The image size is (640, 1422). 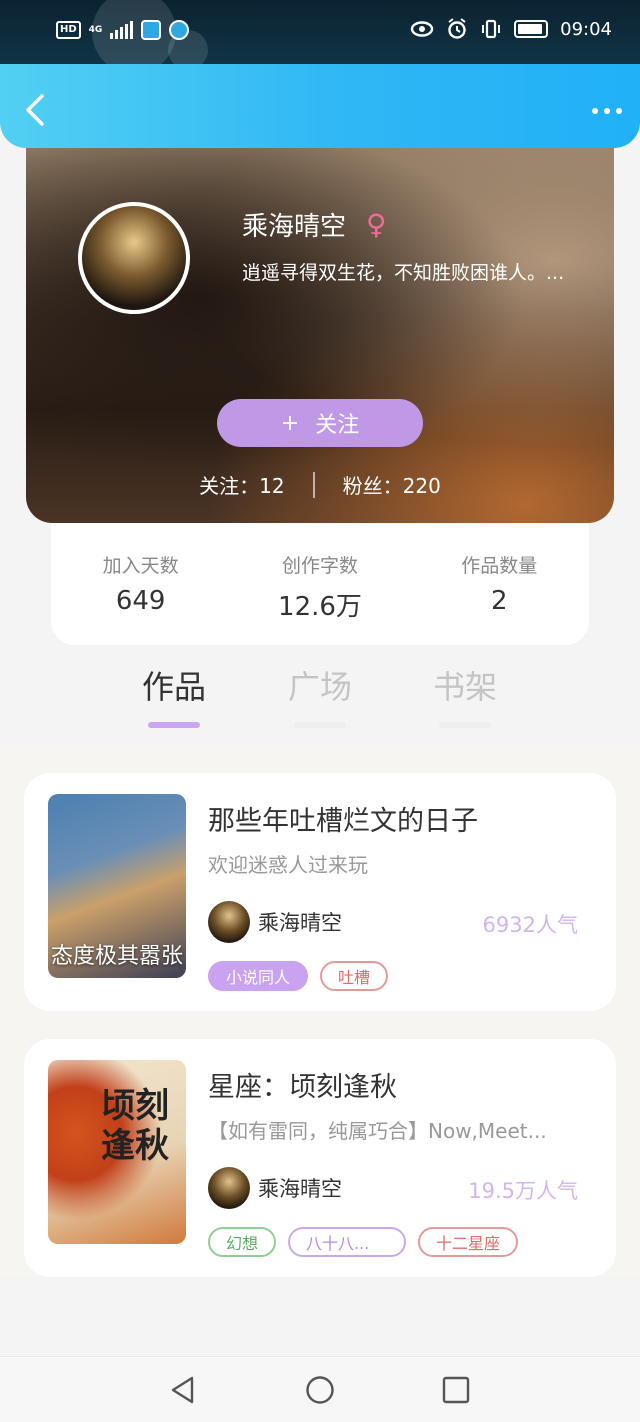 I want to click on plus-icon: +, so click(x=290, y=423).